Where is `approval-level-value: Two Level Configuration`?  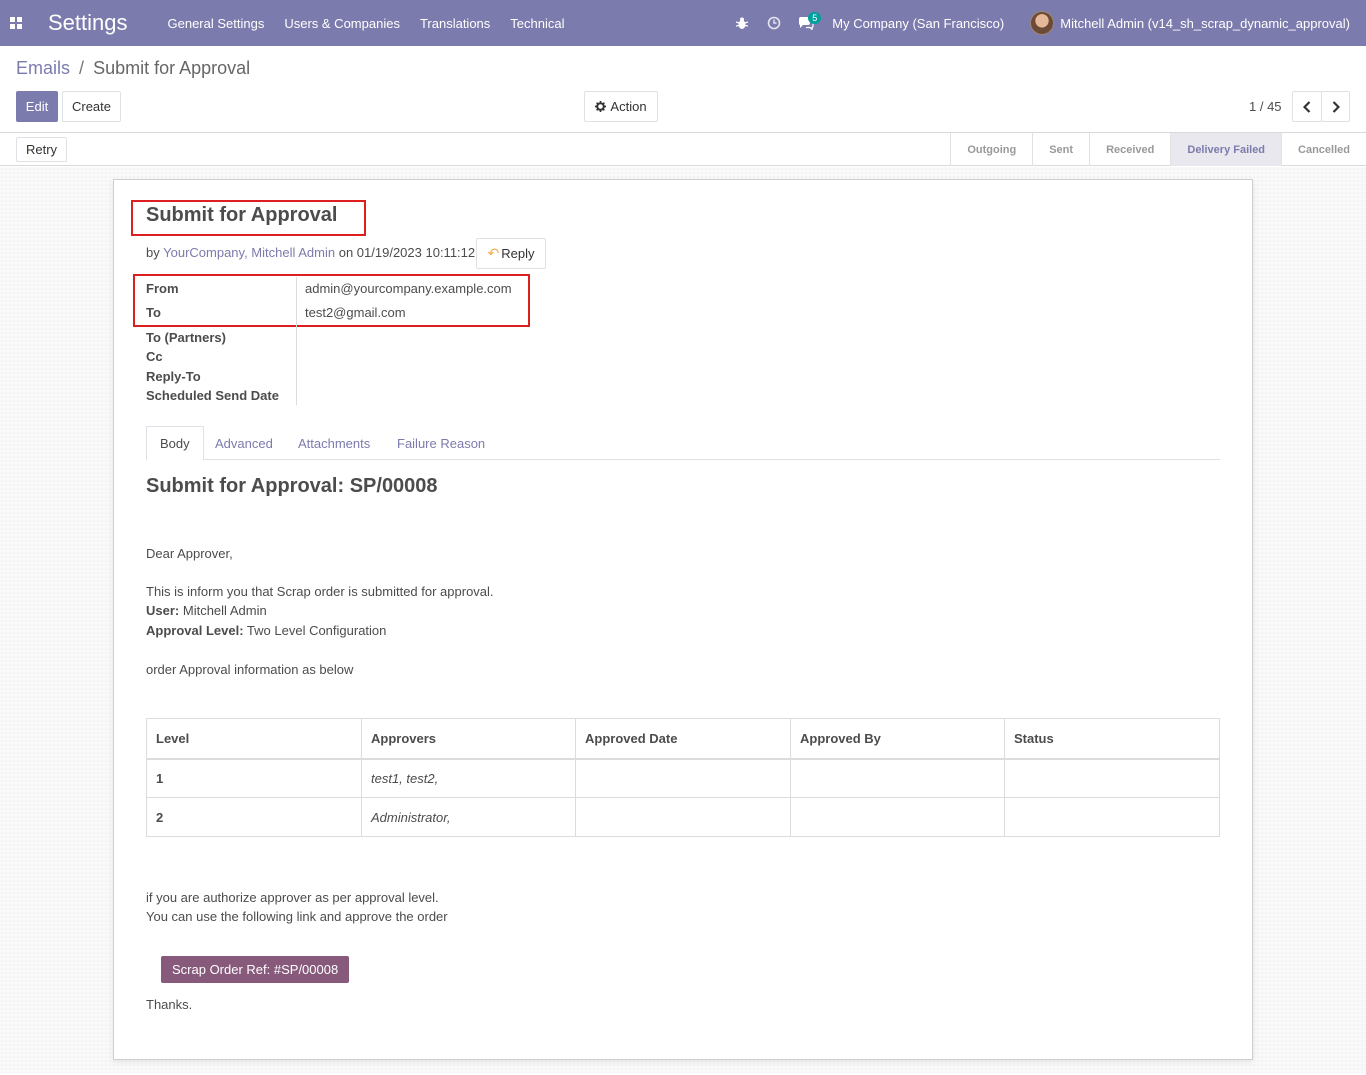
approval-level-value: Two Level Configuration is located at coordinates (316, 630).